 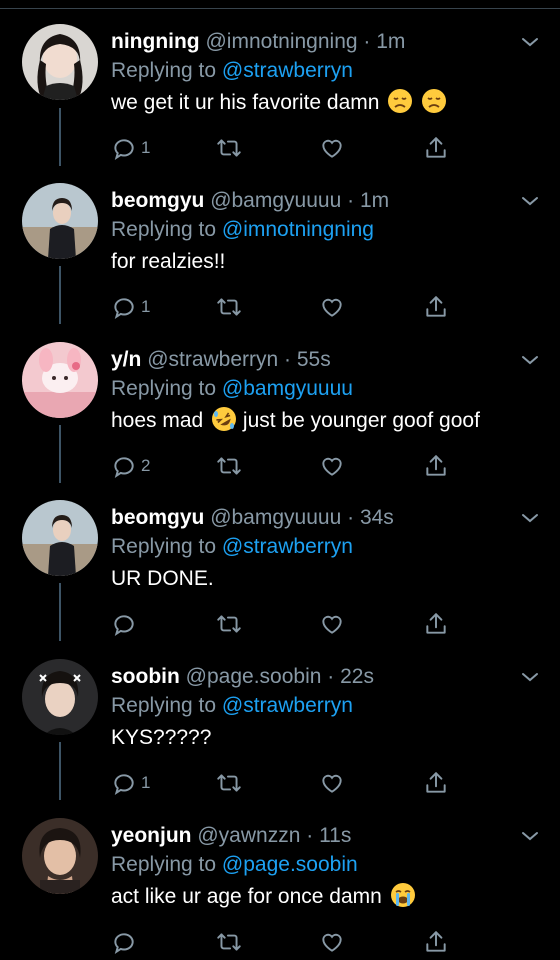 I want to click on timestamp: 34s, so click(x=377, y=517).